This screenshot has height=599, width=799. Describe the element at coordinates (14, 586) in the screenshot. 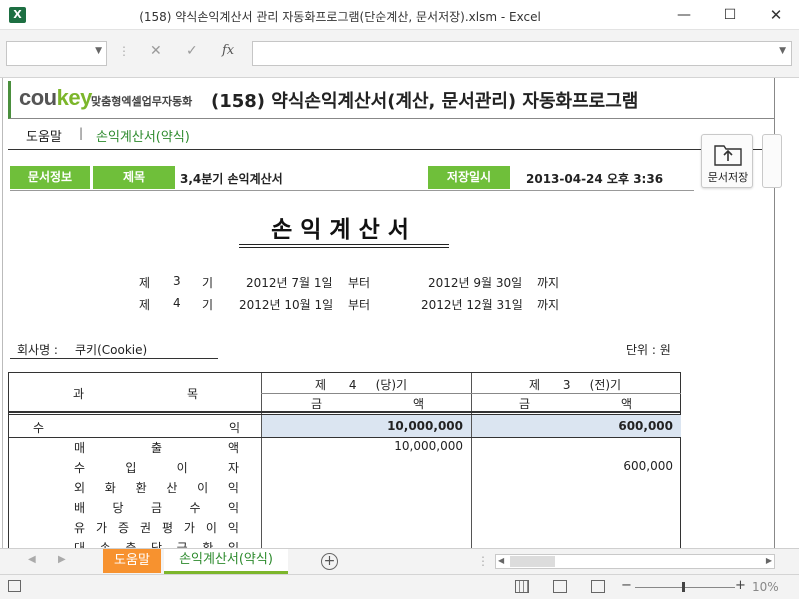

I see `macro-record-icon` at that location.